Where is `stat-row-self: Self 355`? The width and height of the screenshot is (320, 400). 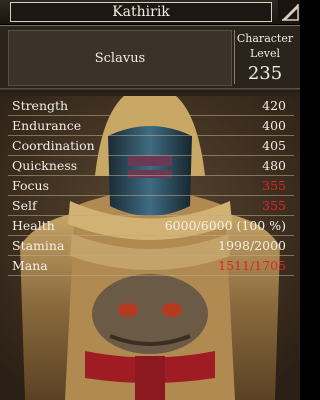 stat-row-self: Self 355 is located at coordinates (151, 206).